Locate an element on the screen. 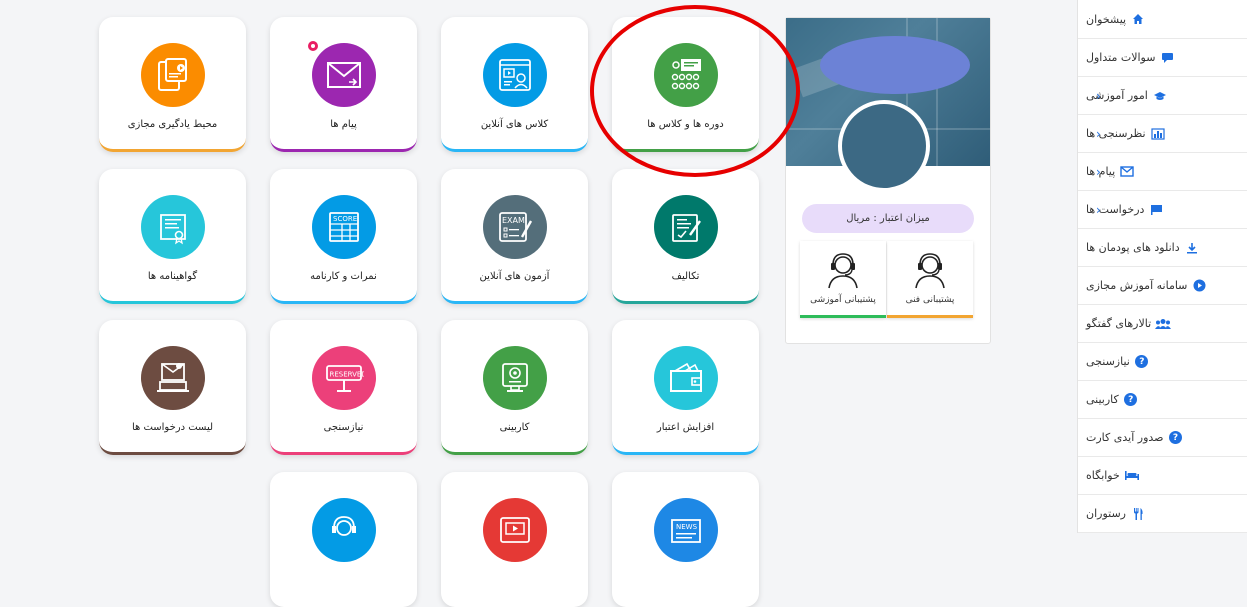 This screenshot has height=607, width=1247. notification-badge is located at coordinates (313, 46).